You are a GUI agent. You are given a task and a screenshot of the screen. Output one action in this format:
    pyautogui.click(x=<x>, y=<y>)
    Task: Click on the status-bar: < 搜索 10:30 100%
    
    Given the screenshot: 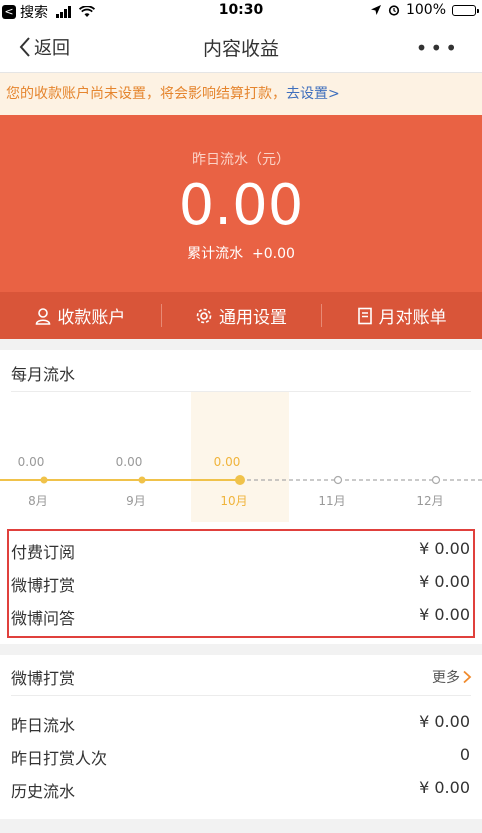 What is the action you would take?
    pyautogui.click(x=241, y=11)
    